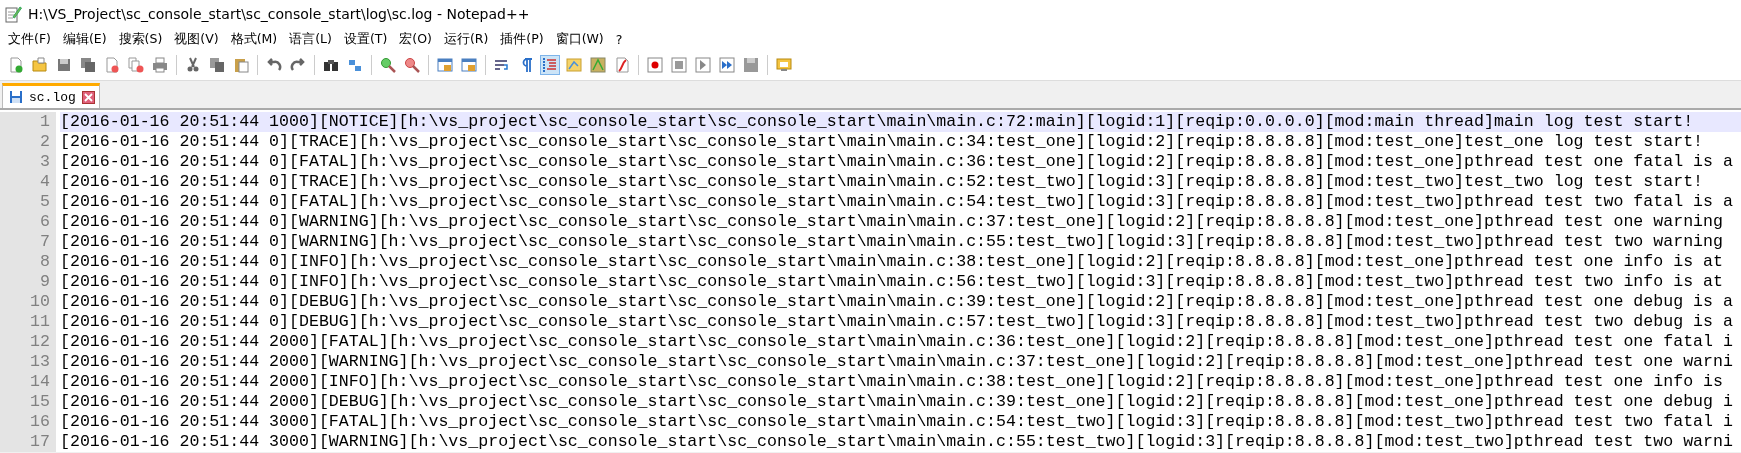  What do you see at coordinates (136, 65) in the screenshot?
I see `close-all-icon` at bounding box center [136, 65].